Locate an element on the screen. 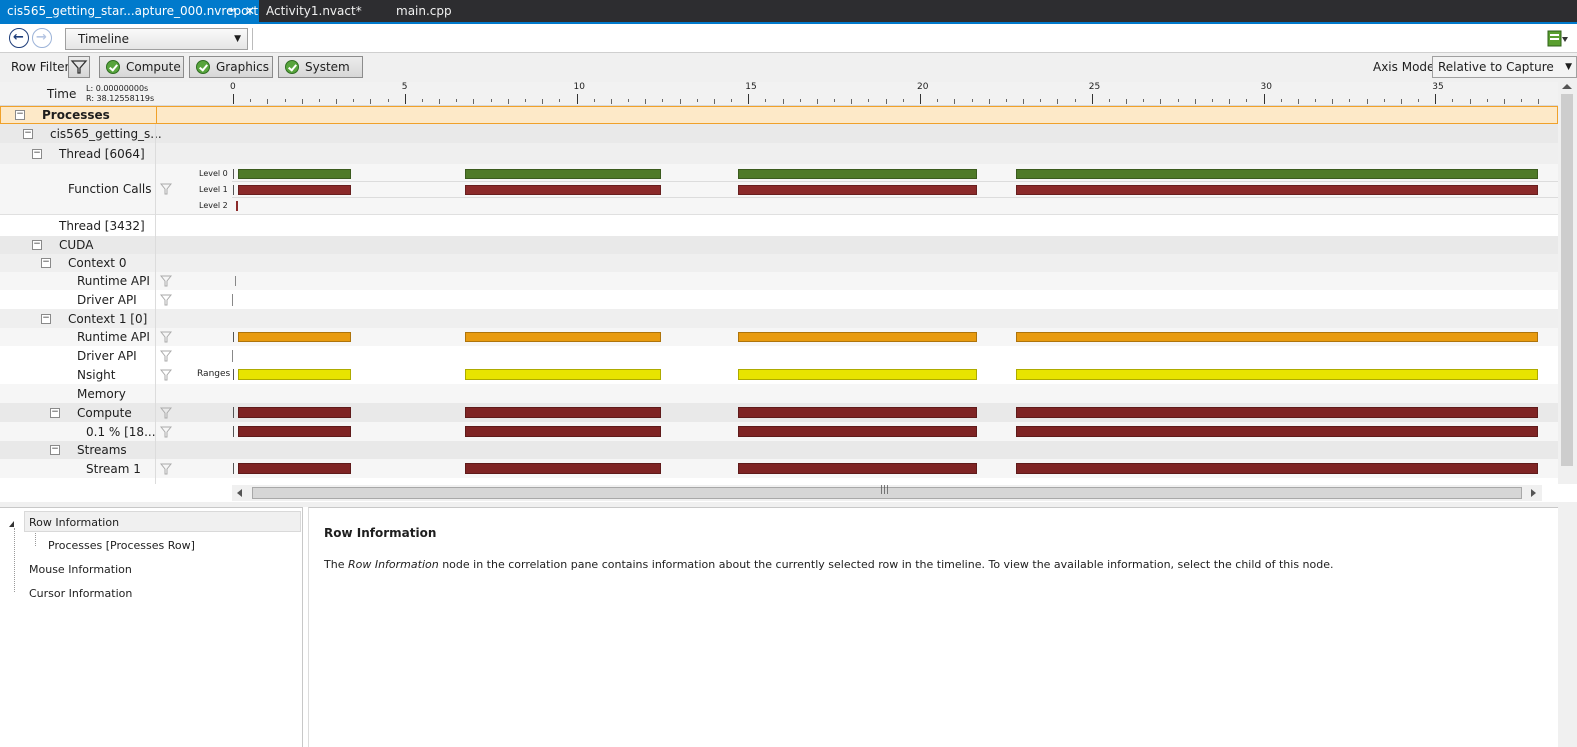 The width and height of the screenshot is (1577, 747). tree-item-row-information: Row Information is located at coordinates (162, 521).